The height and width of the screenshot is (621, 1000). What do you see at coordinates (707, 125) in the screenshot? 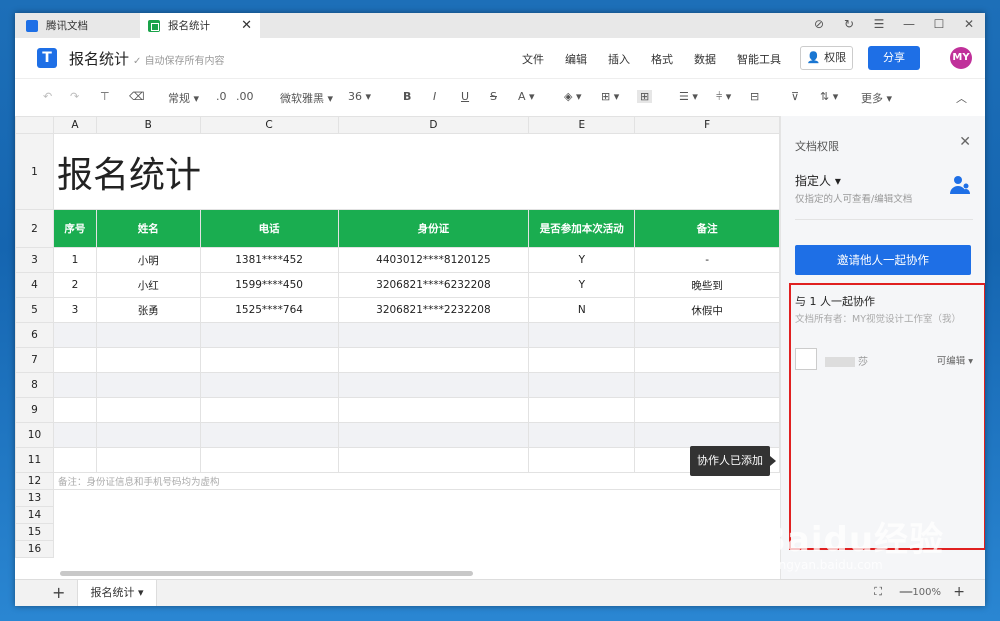
I see `column-header: F` at bounding box center [707, 125].